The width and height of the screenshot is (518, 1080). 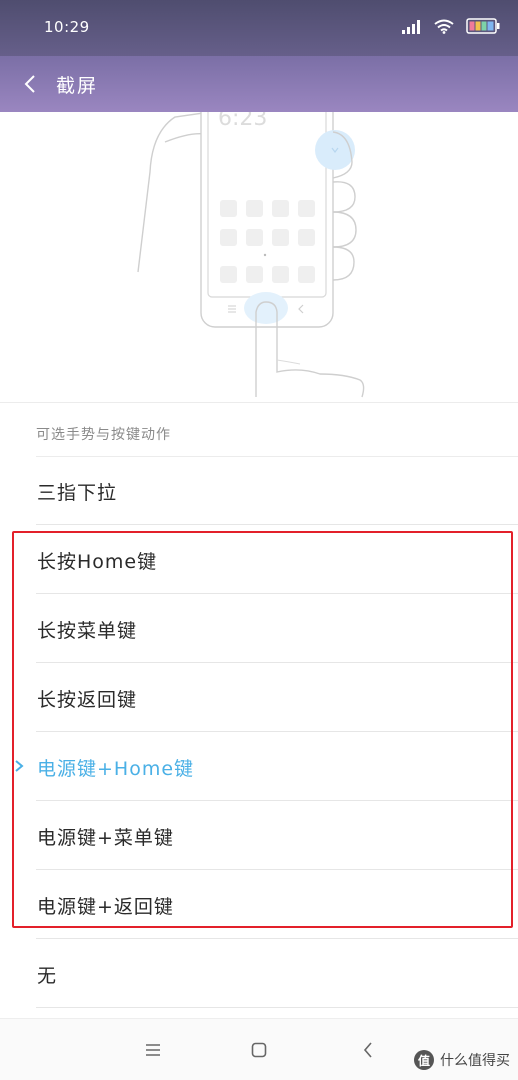 I want to click on option-label: 电源键+菜单键, so click(x=105, y=837).